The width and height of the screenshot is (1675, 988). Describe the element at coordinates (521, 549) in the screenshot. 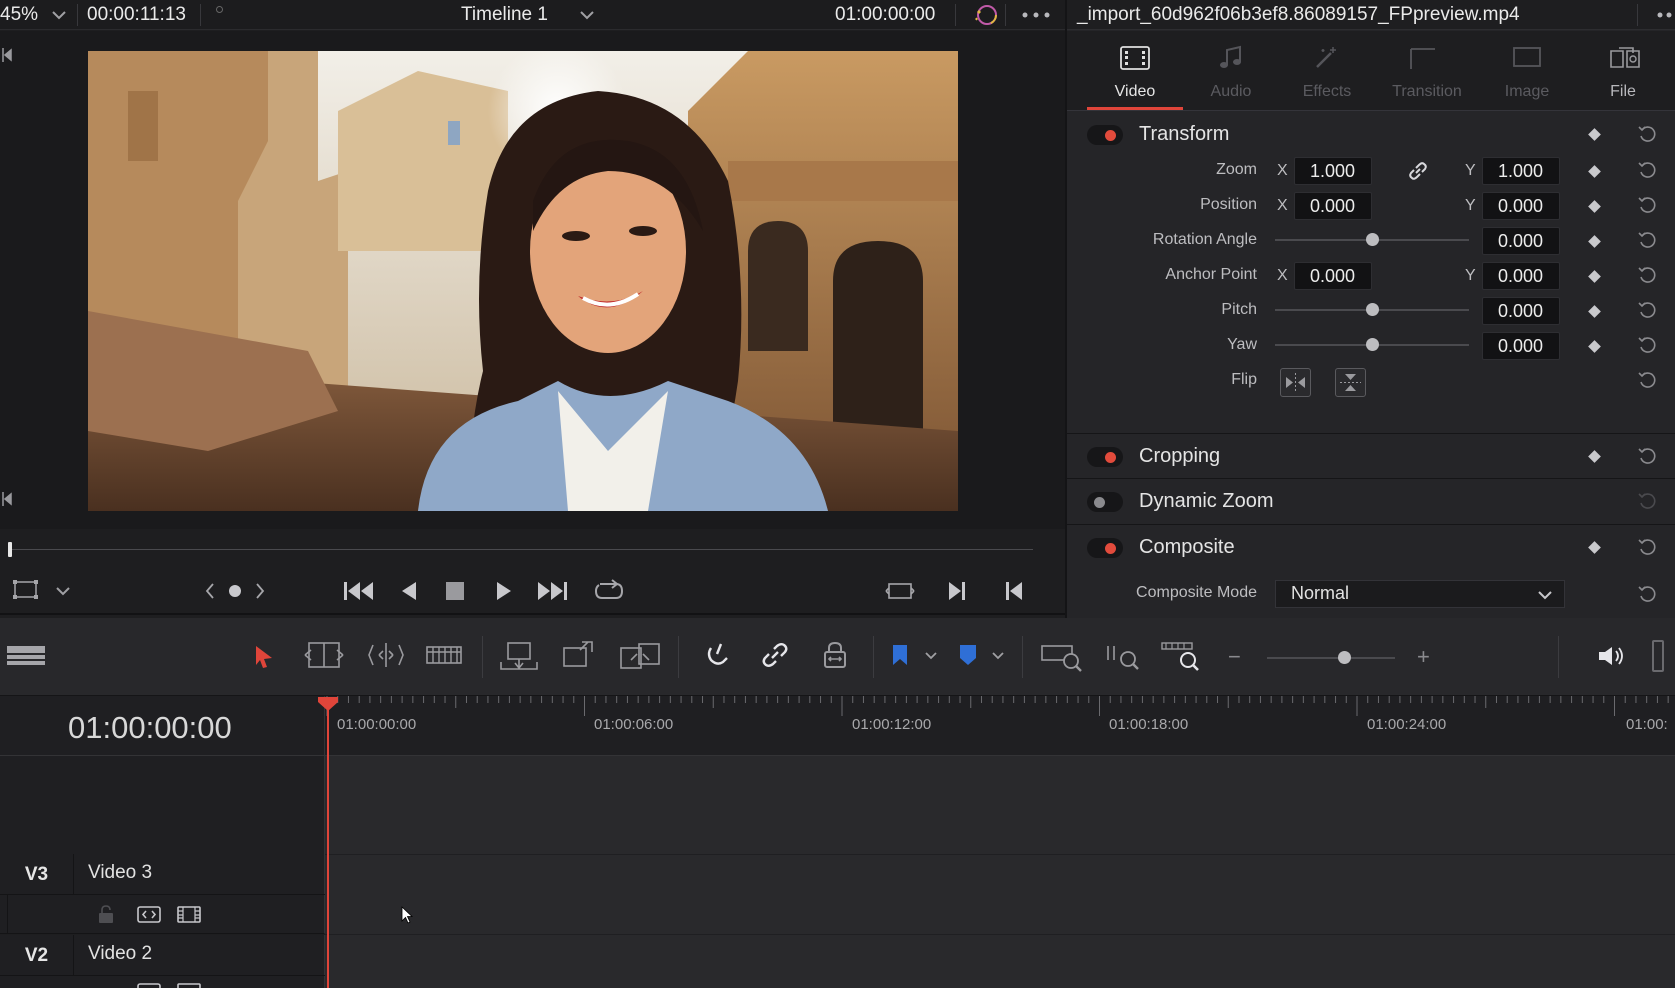

I see `viewer-scrub-bar` at that location.